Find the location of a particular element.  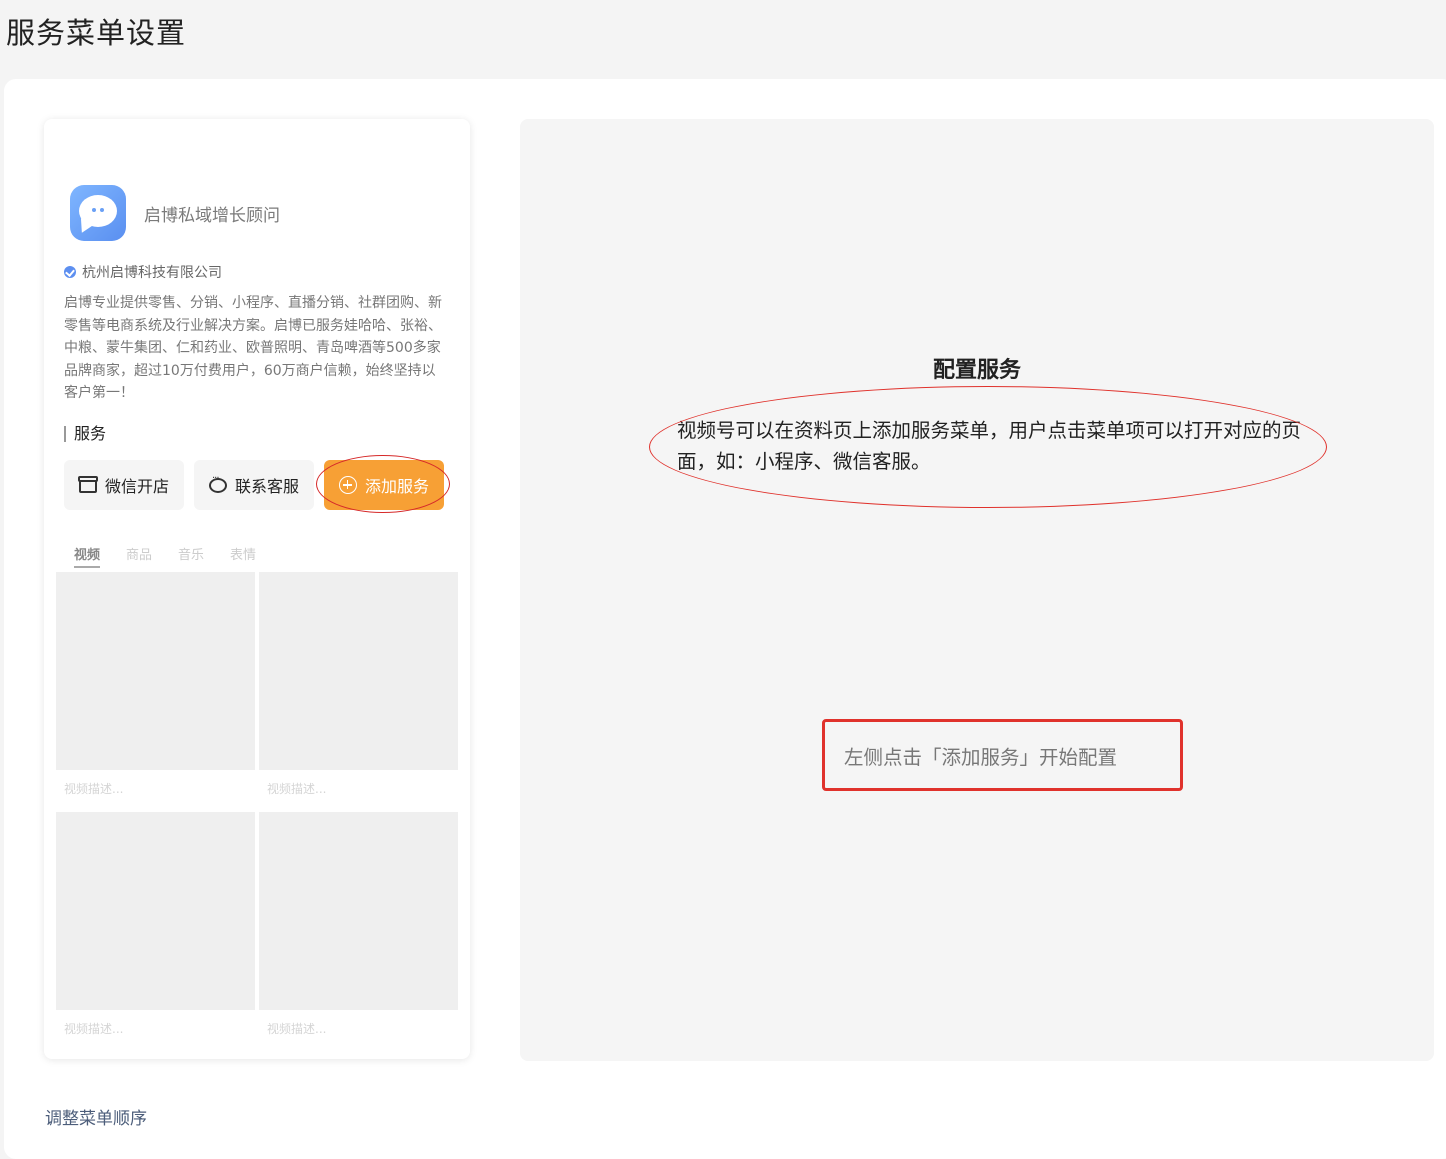

service-button-contact-support: 联系客服 is located at coordinates (254, 485).